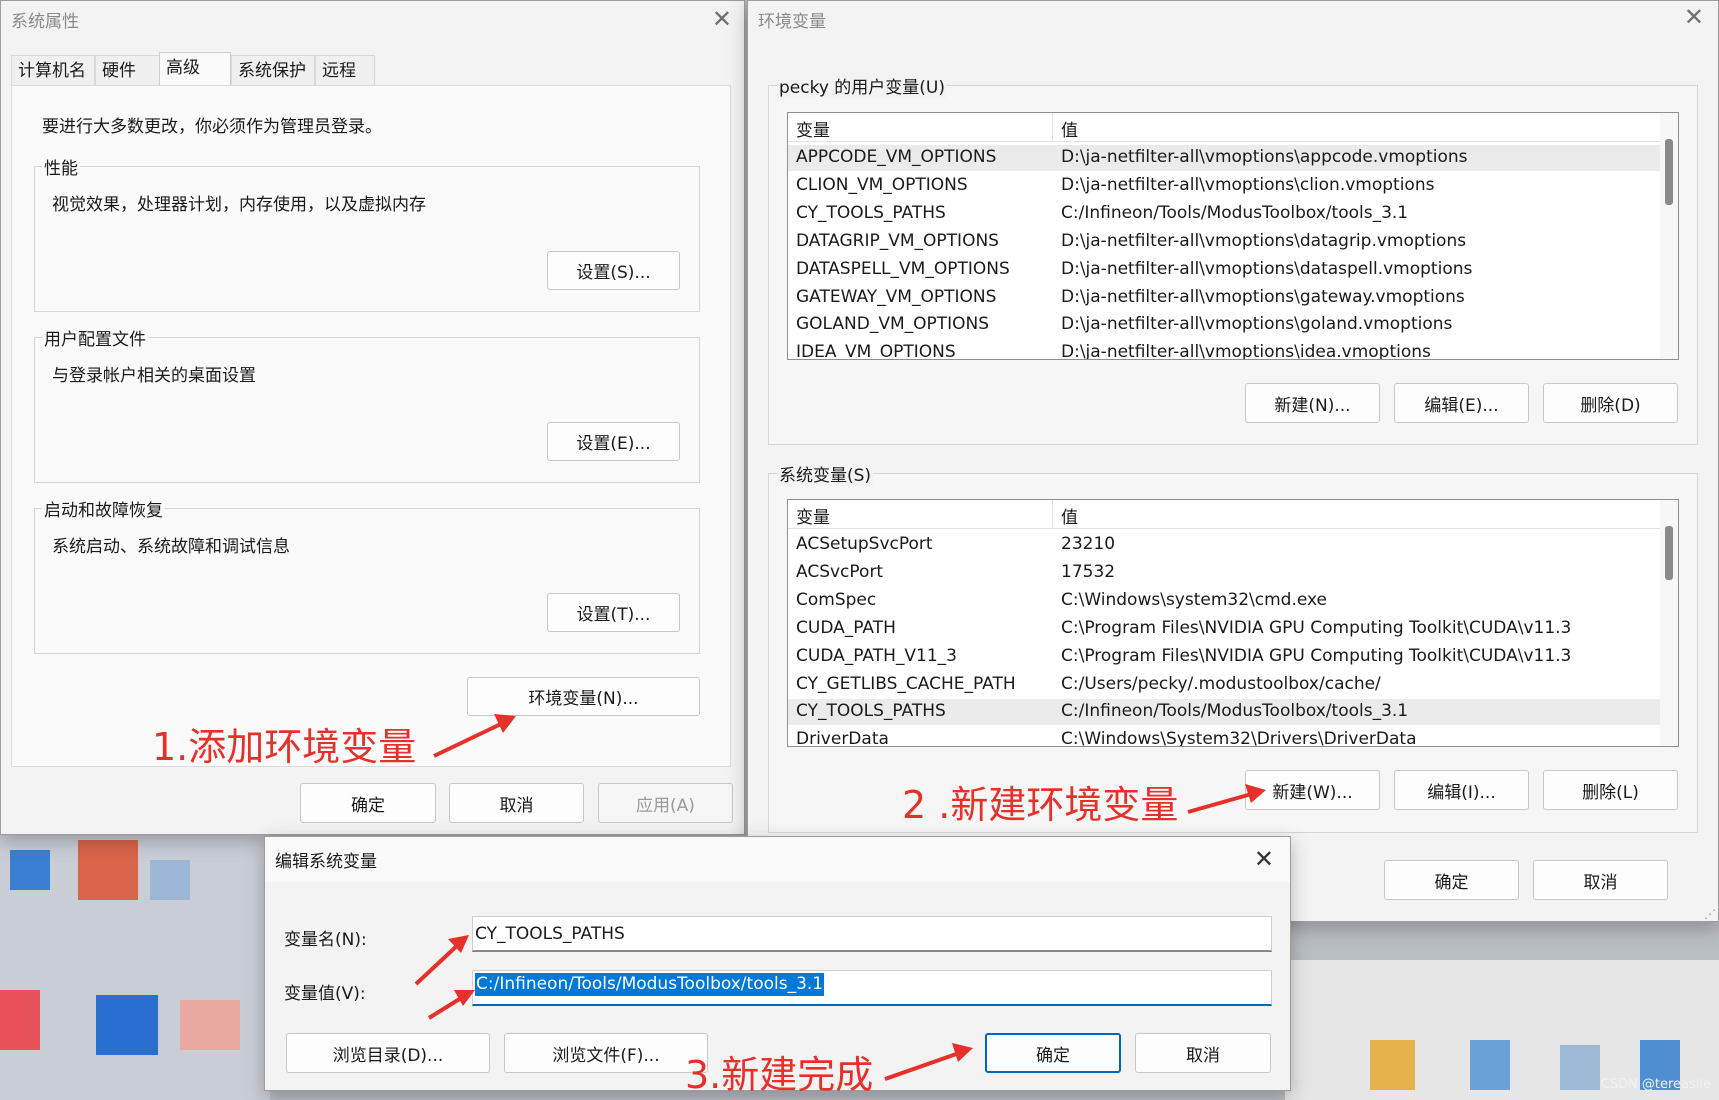 This screenshot has height=1100, width=1719. I want to click on variable-name-cell: CLION_VM_OPTIONS, so click(882, 184).